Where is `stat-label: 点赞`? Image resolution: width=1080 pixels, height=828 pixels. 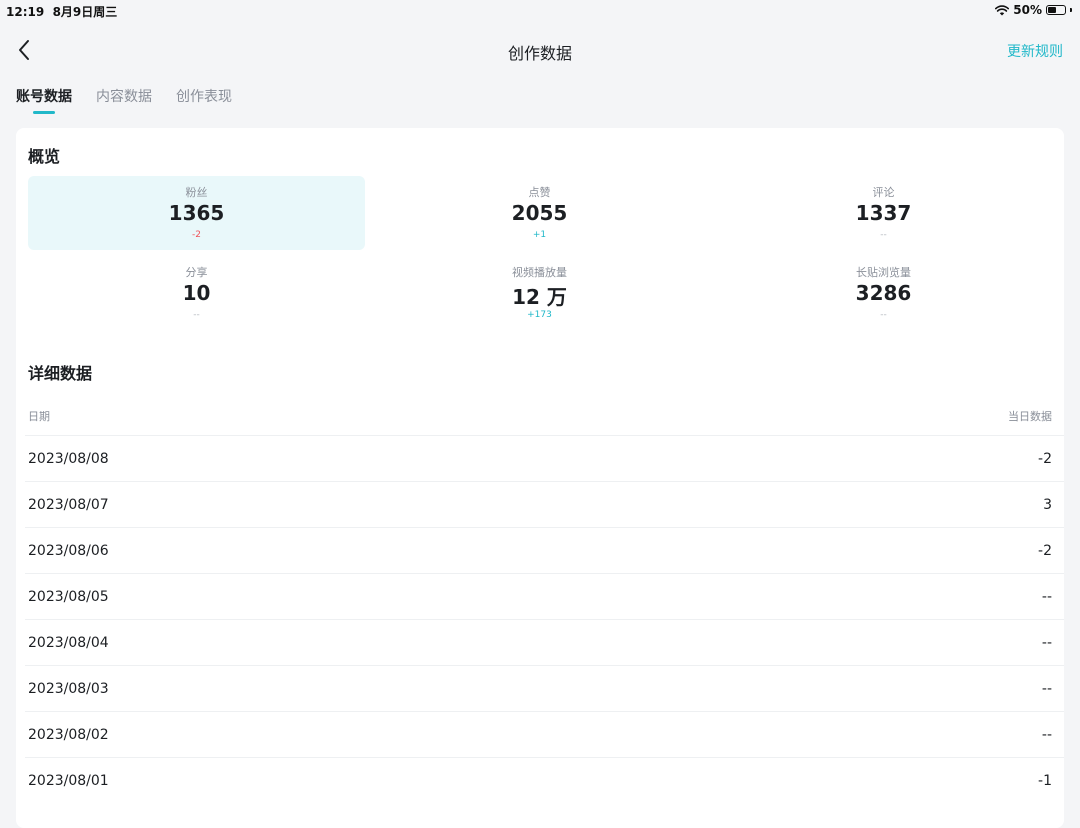 stat-label: 点赞 is located at coordinates (539, 192).